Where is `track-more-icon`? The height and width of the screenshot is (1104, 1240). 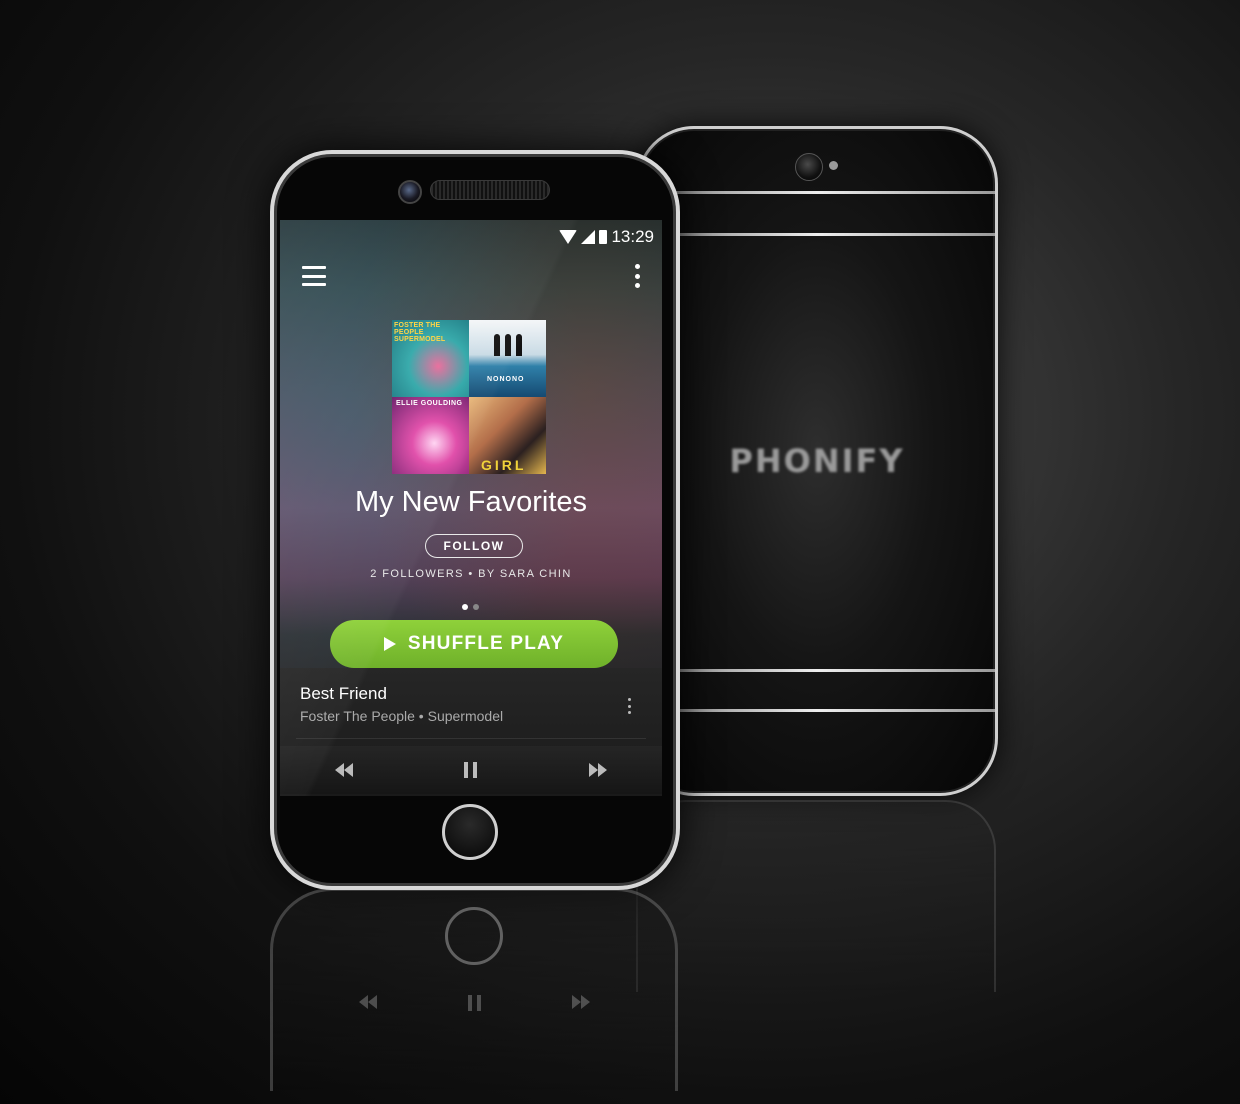
track-more-icon is located at coordinates (630, 706).